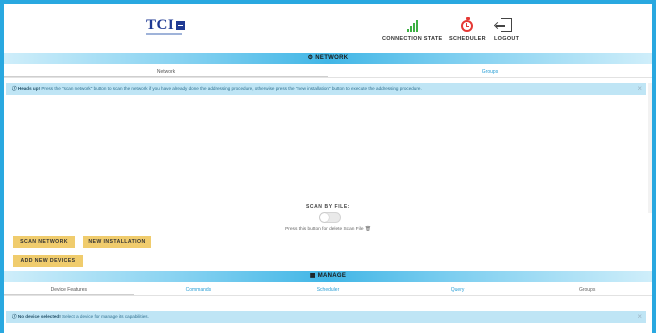 The height and width of the screenshot is (333, 656). Describe the element at coordinates (587, 289) in the screenshot. I see `tab-manage-groups: Groups` at that location.